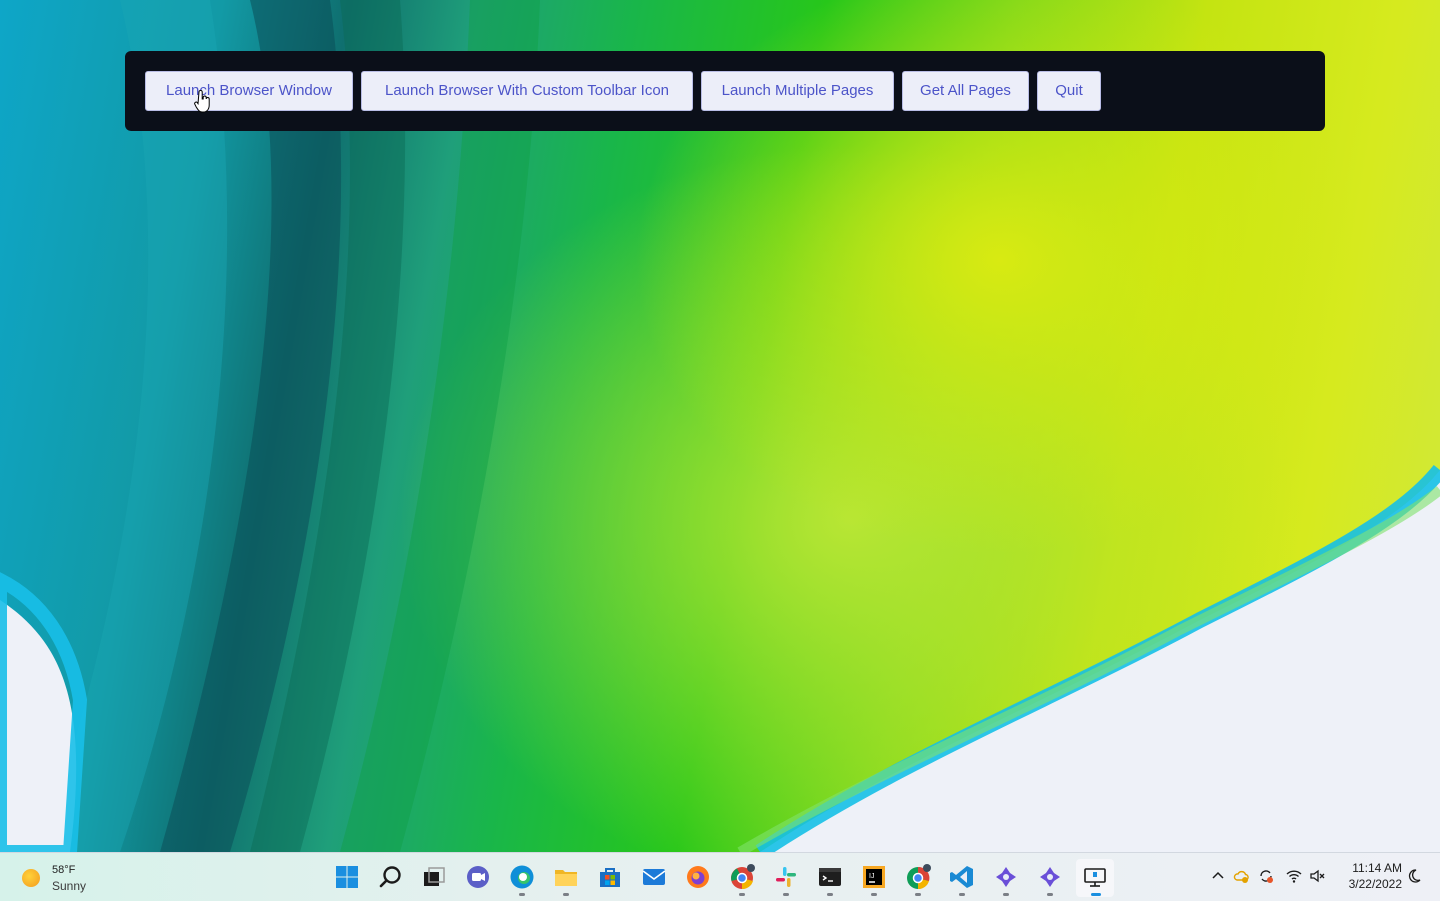 The height and width of the screenshot is (901, 1440). I want to click on taskbar: 58°F Sunny IJ 11:14 AM 3/22/2022, so click(720, 876).